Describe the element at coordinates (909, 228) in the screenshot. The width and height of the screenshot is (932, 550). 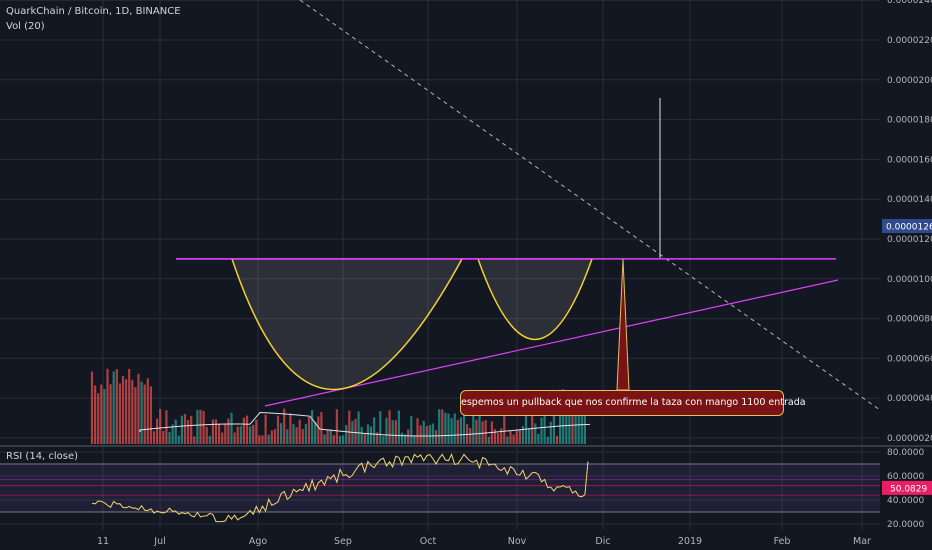
I see `current-price-label: 0.00001260` at that location.